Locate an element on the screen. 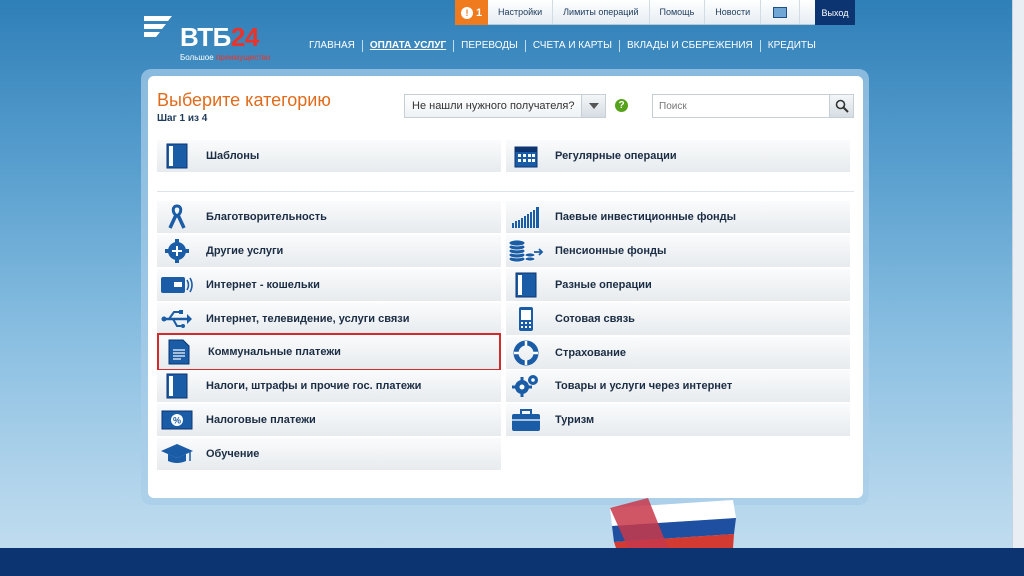 The width and height of the screenshot is (1024, 576). top-link-news: Новости is located at coordinates (733, 12).